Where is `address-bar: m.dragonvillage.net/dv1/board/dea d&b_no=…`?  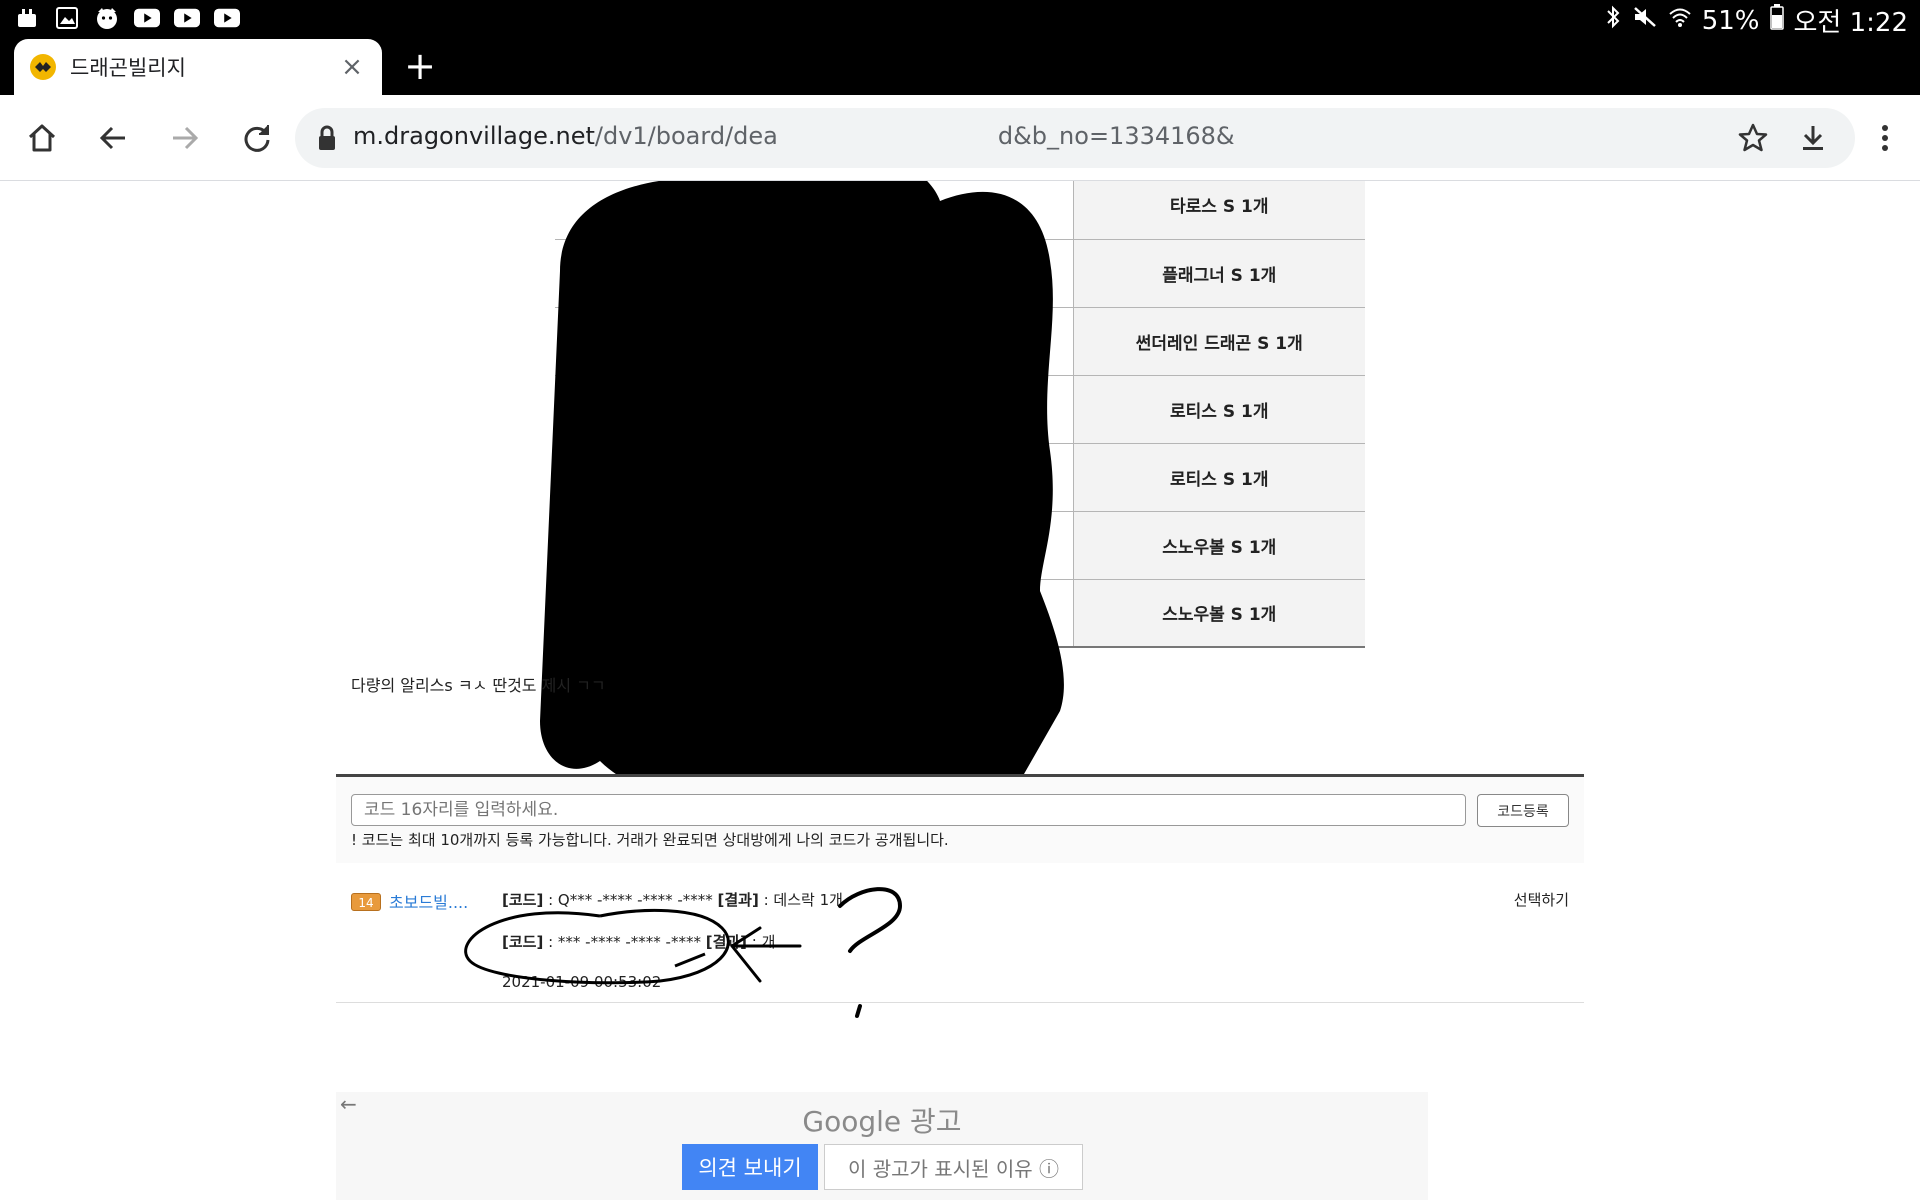
address-bar: m.dragonvillage.net/dv1/board/dea d&b_no=… is located at coordinates (1075, 138).